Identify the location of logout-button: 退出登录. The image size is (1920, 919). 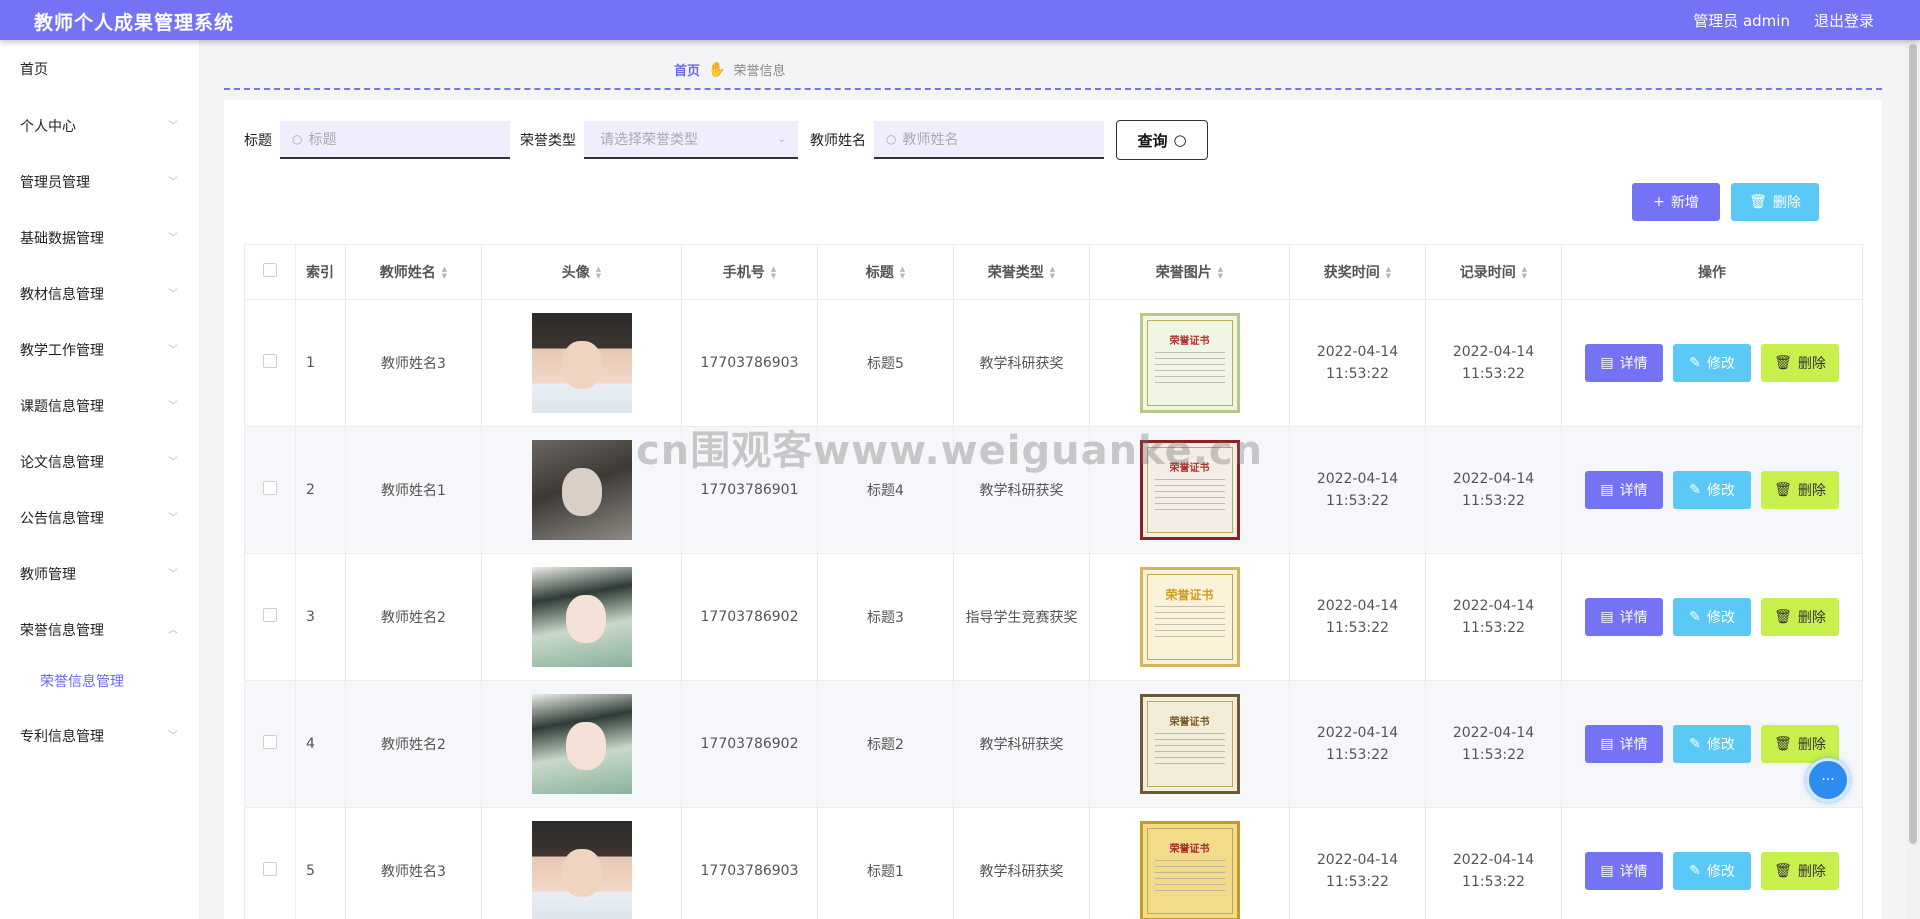
(1844, 20).